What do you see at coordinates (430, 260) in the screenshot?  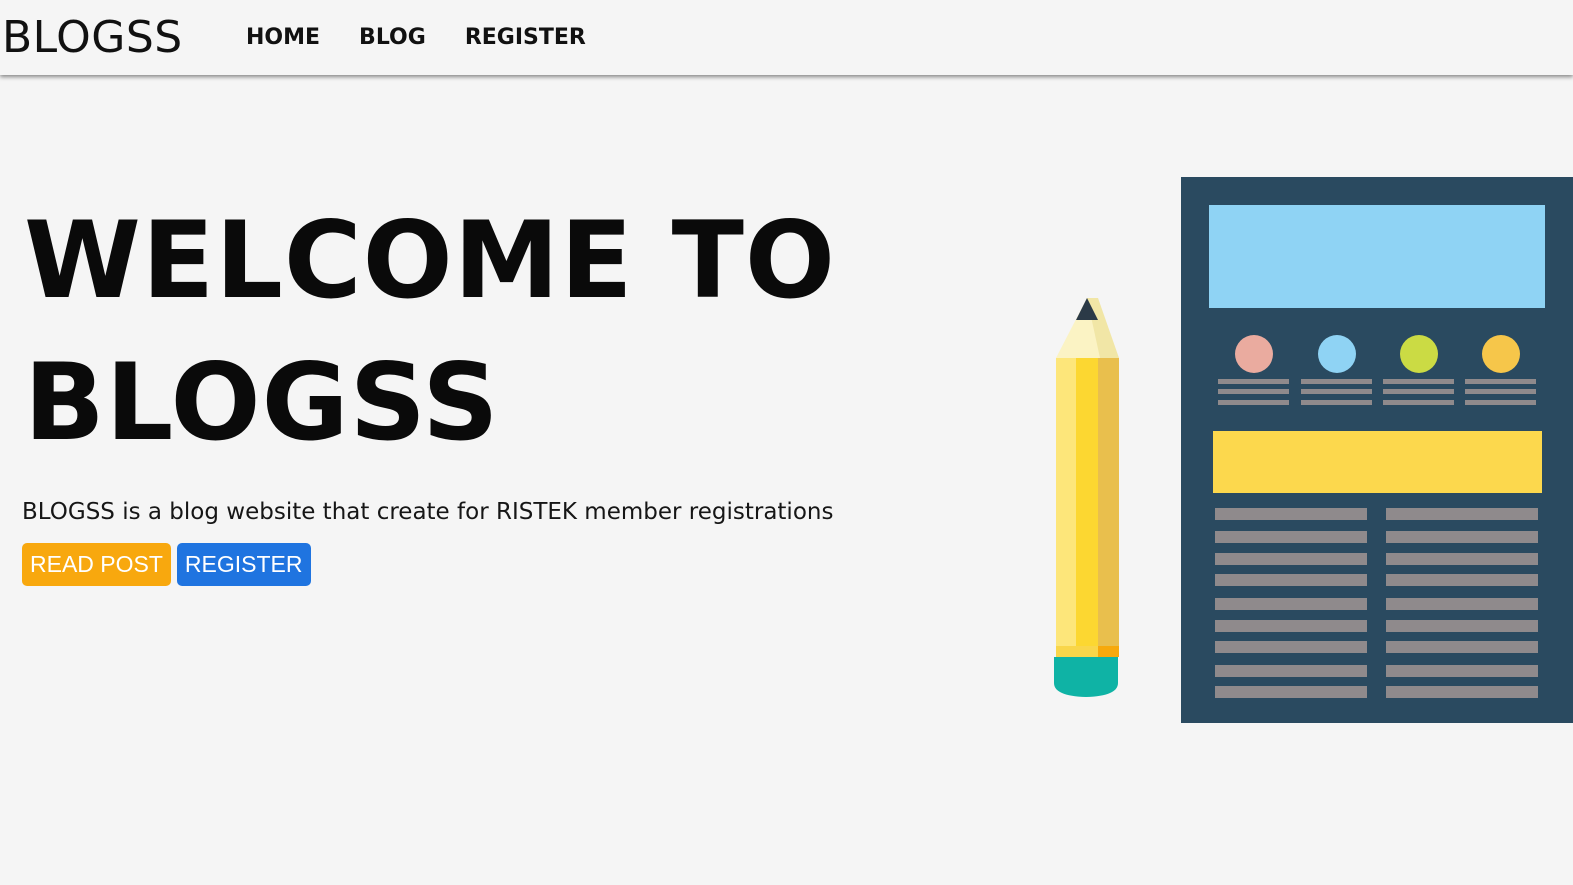 I see `hero-title-line-1: WELCOME TO` at bounding box center [430, 260].